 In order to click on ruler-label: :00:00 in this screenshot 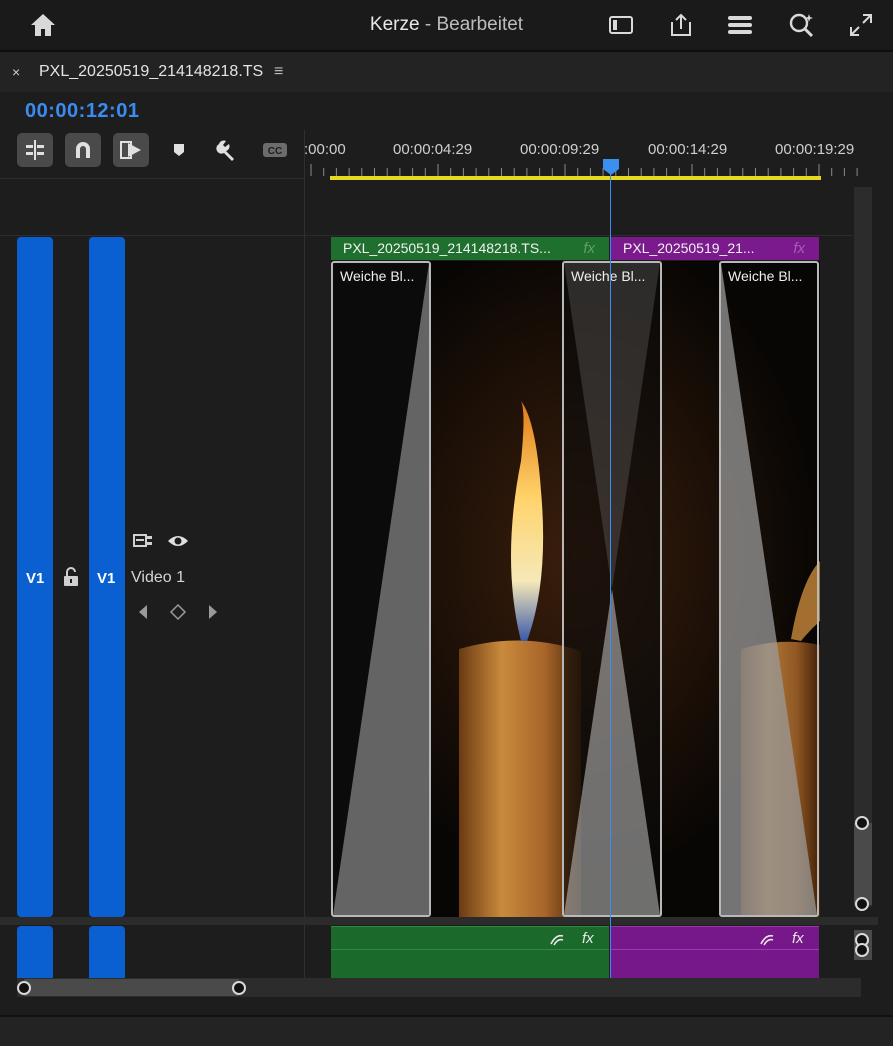, I will do `click(325, 149)`.